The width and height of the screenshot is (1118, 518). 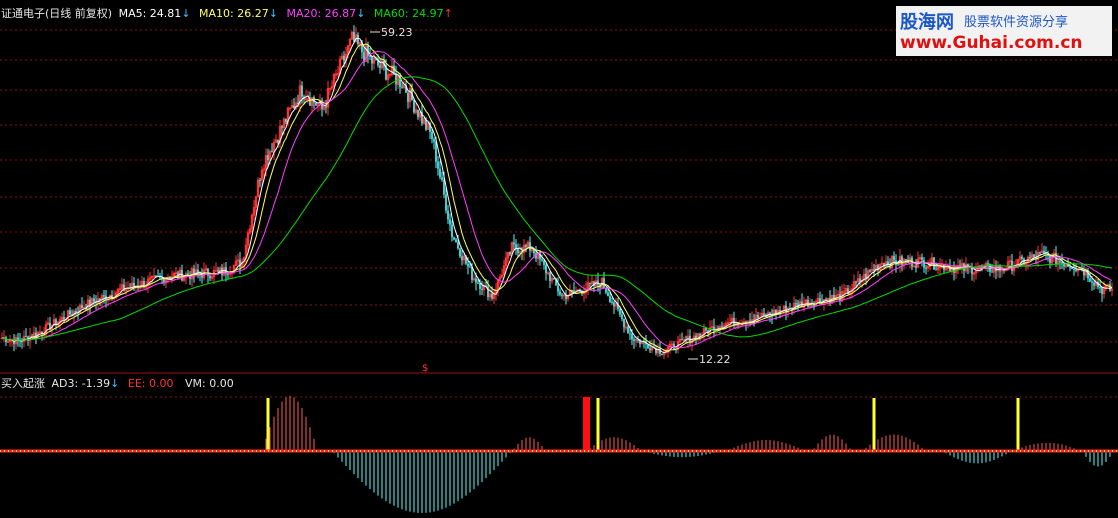 I want to click on vm-label: VM: 0.00, so click(x=209, y=383).